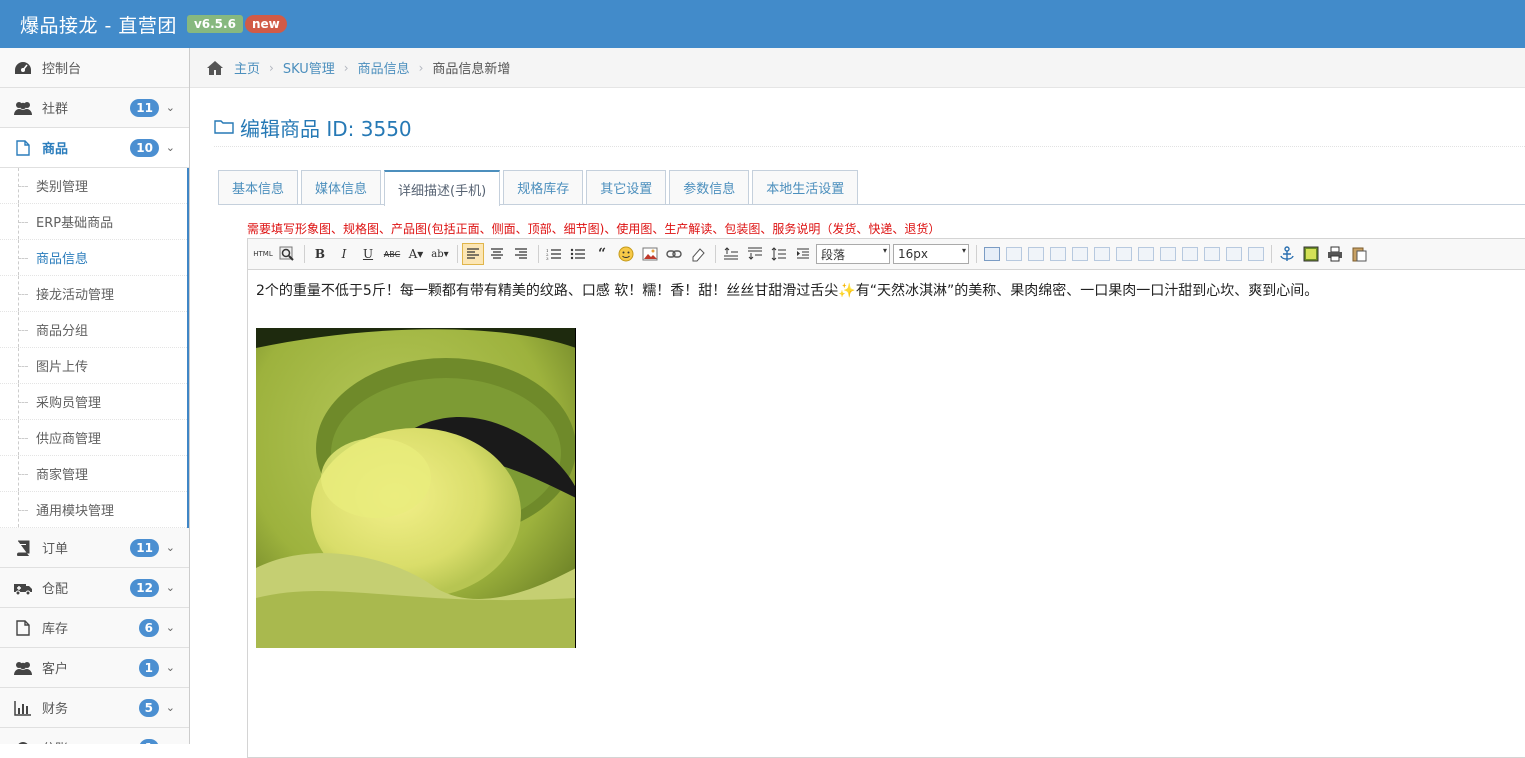 This screenshot has height=758, width=1525. What do you see at coordinates (94, 148) in the screenshot?
I see `sidebar-item-products: 商品 10 ⌄` at bounding box center [94, 148].